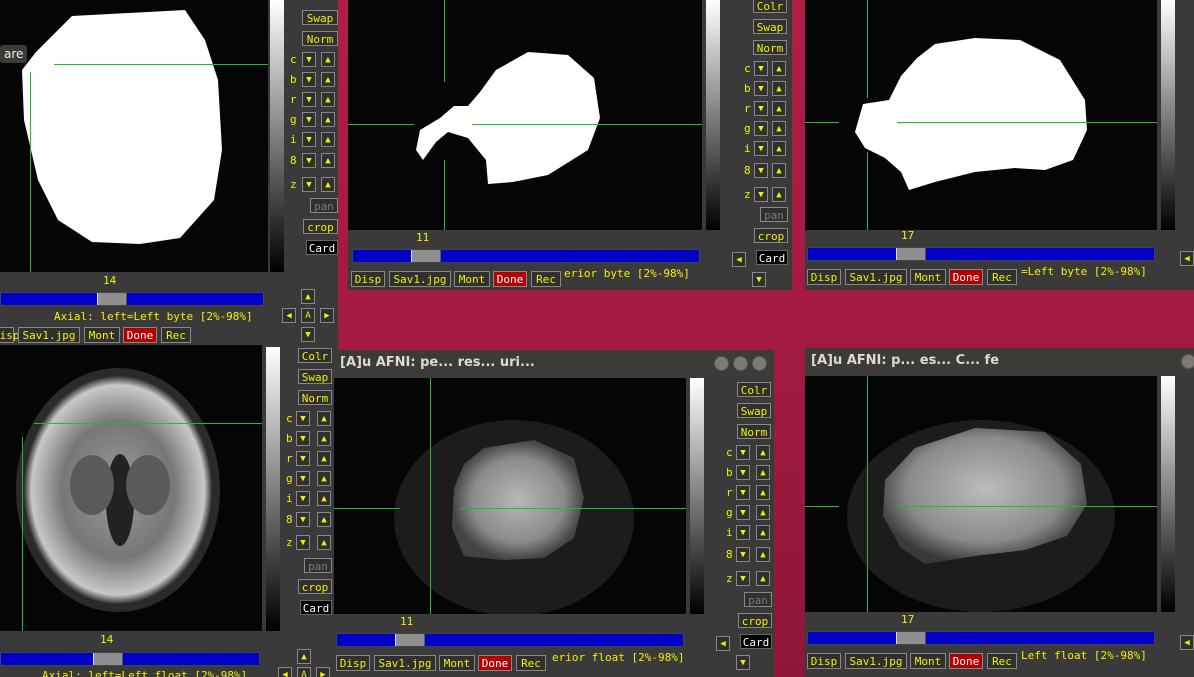 The width and height of the screenshot is (1194, 677). Describe the element at coordinates (740, 363) in the screenshot. I see `maximize-icon` at that location.